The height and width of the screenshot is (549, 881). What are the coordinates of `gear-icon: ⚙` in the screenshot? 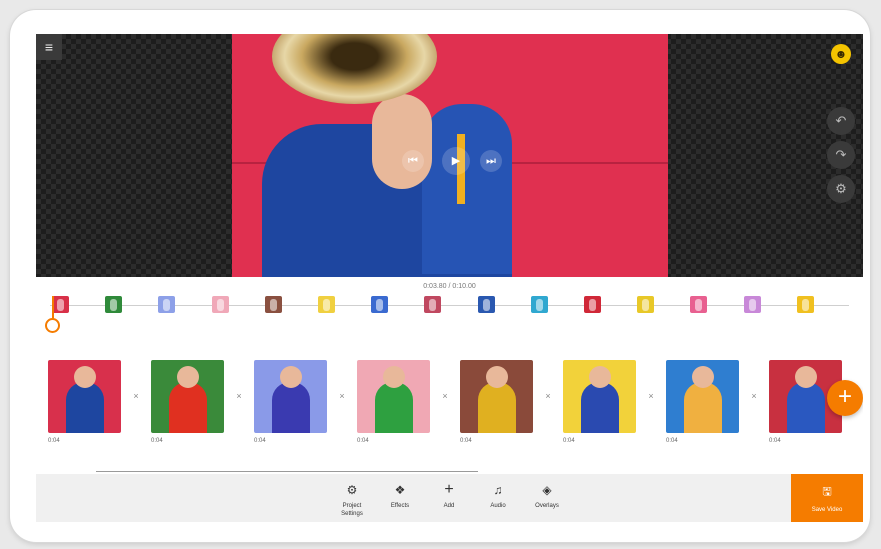 It's located at (352, 490).